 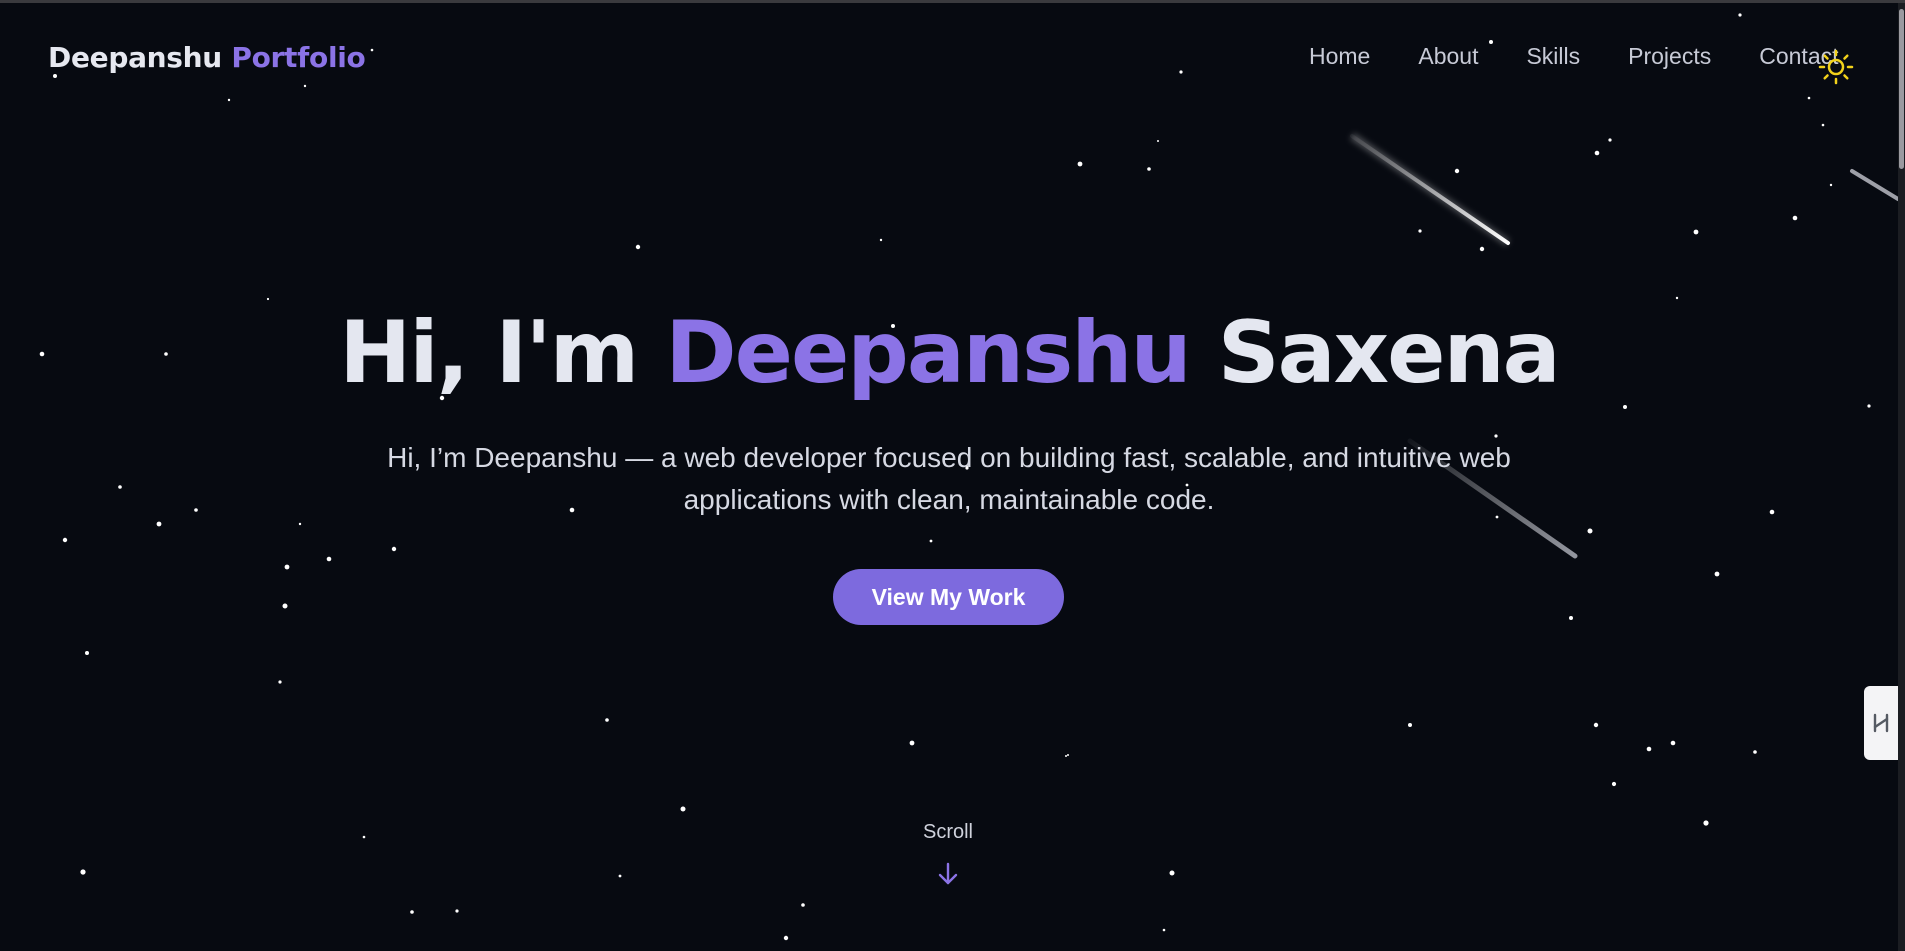 What do you see at coordinates (1901, 477) in the screenshot?
I see `page-scrollbar` at bounding box center [1901, 477].